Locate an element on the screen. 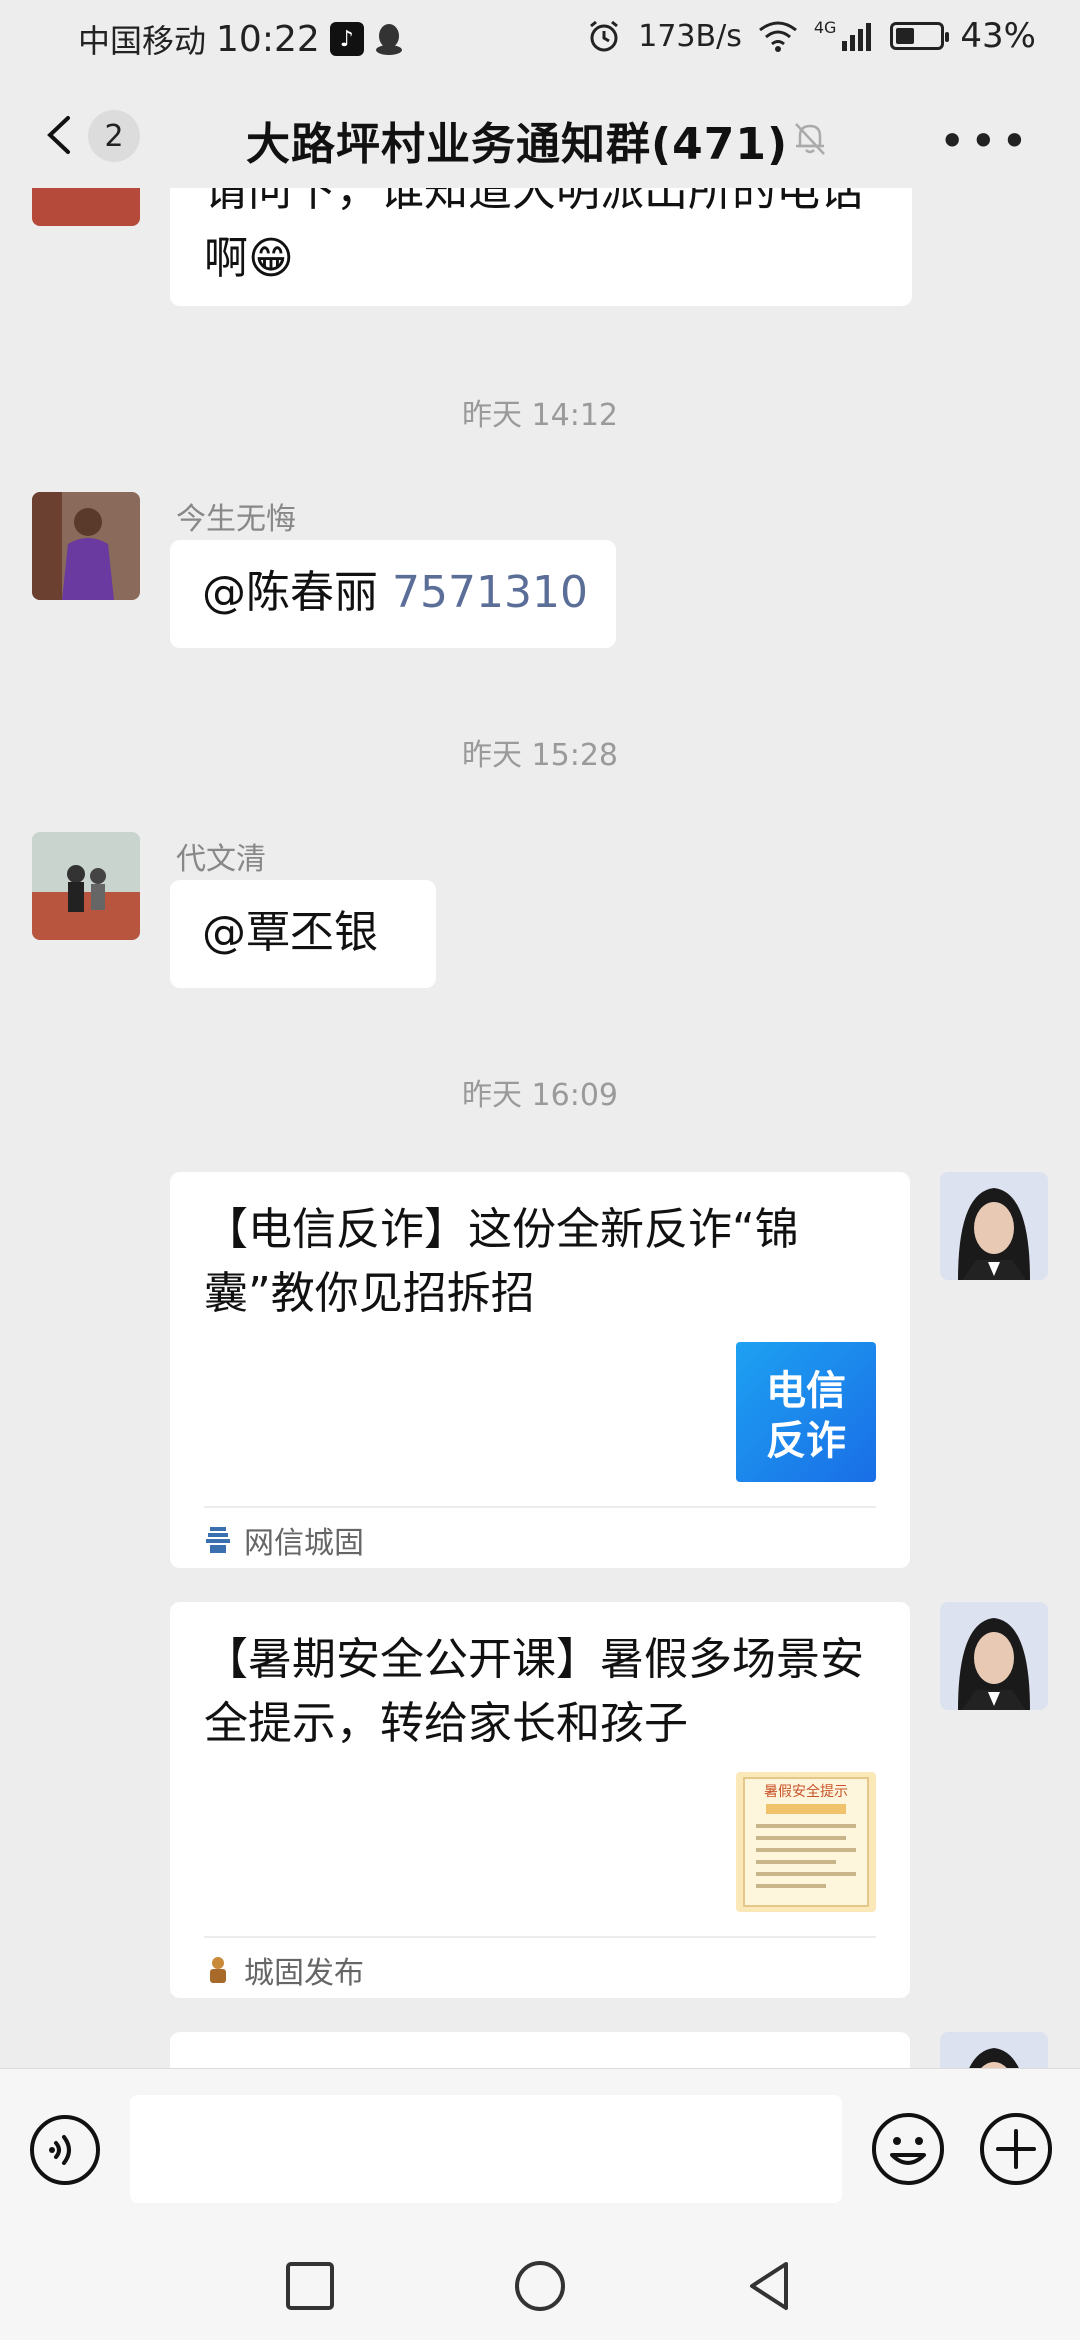  card-title: 【电信反诈】这份全新反诈“锦囊”教你见招拆招 is located at coordinates (501, 1261).